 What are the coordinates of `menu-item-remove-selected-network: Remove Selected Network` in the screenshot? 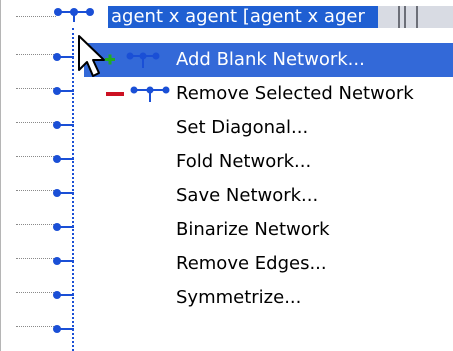 It's located at (268, 94).